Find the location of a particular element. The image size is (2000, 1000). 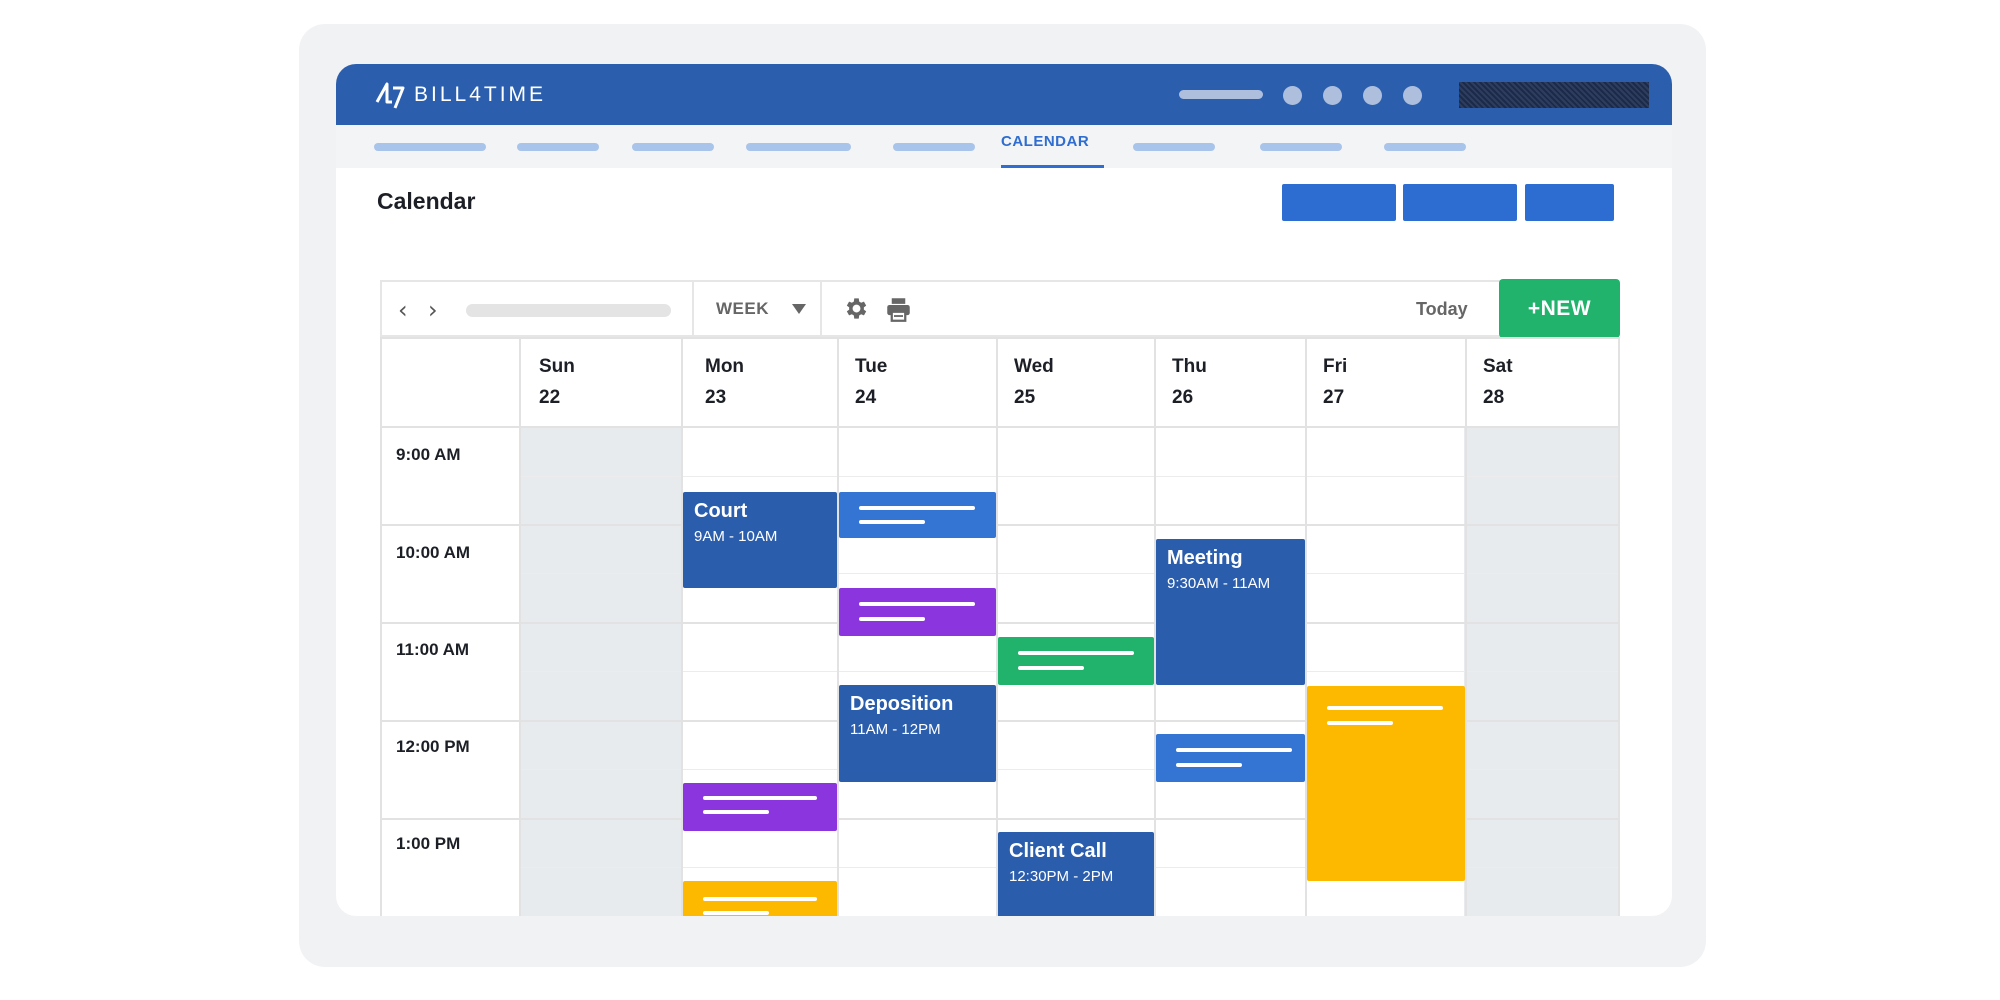

main-nav: CALENDAR is located at coordinates (1004, 146).